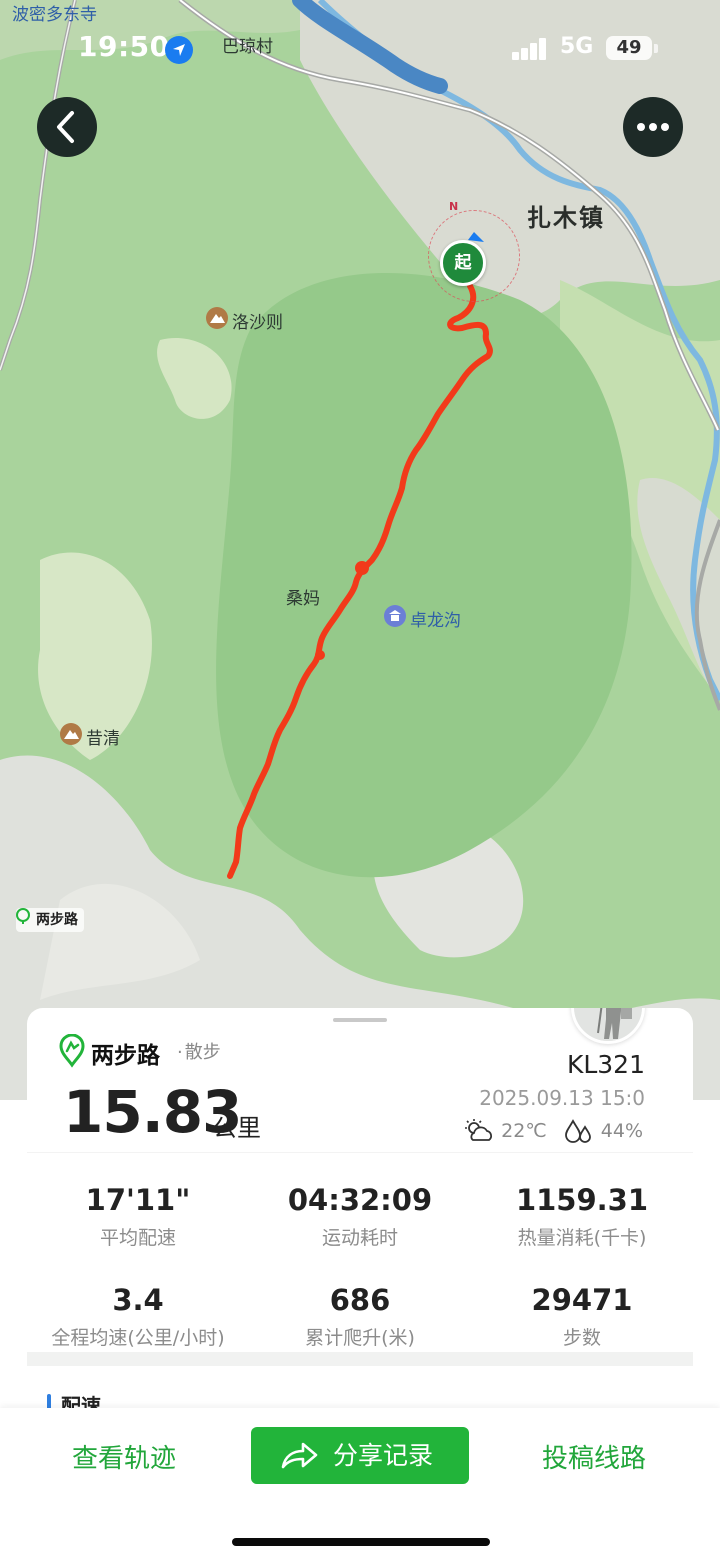 The width and height of the screenshot is (720, 1560). What do you see at coordinates (360, 1200) in the screenshot?
I see `stat-value: 04:32:09` at bounding box center [360, 1200].